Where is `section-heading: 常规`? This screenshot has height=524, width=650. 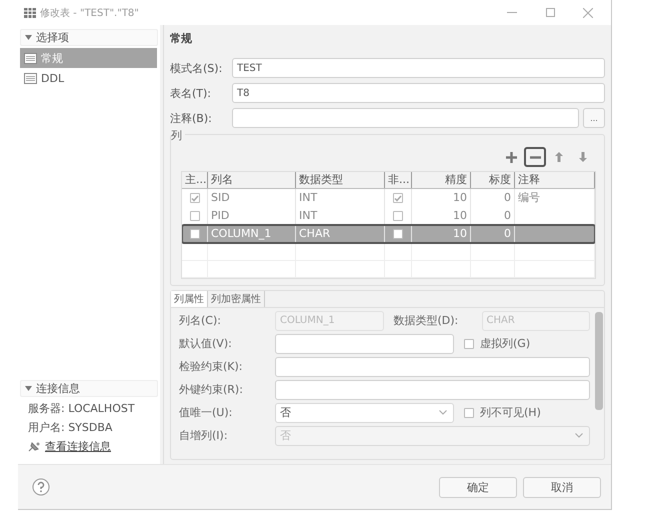
section-heading: 常规 is located at coordinates (181, 39).